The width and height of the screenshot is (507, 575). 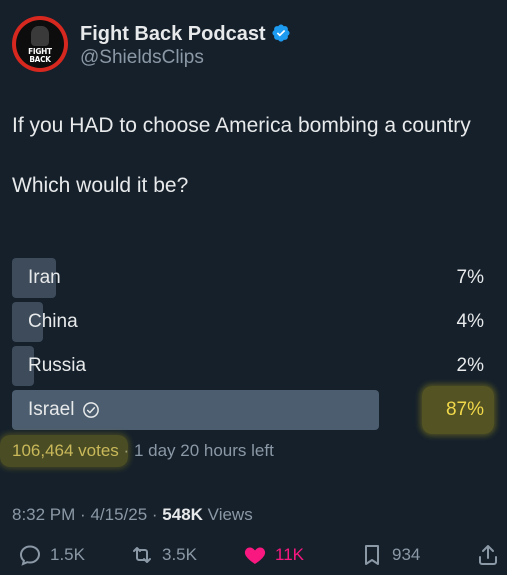 What do you see at coordinates (100, 185) in the screenshot?
I see `post-text-line: Which would it be?` at bounding box center [100, 185].